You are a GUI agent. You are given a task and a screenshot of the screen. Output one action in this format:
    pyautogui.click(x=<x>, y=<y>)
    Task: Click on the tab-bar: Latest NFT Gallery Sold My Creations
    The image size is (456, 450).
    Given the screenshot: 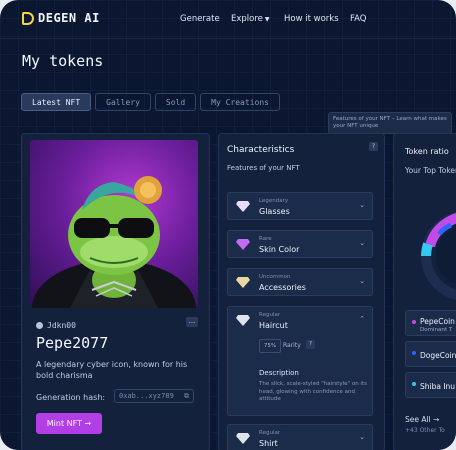 What is the action you would take?
    pyautogui.click(x=150, y=102)
    